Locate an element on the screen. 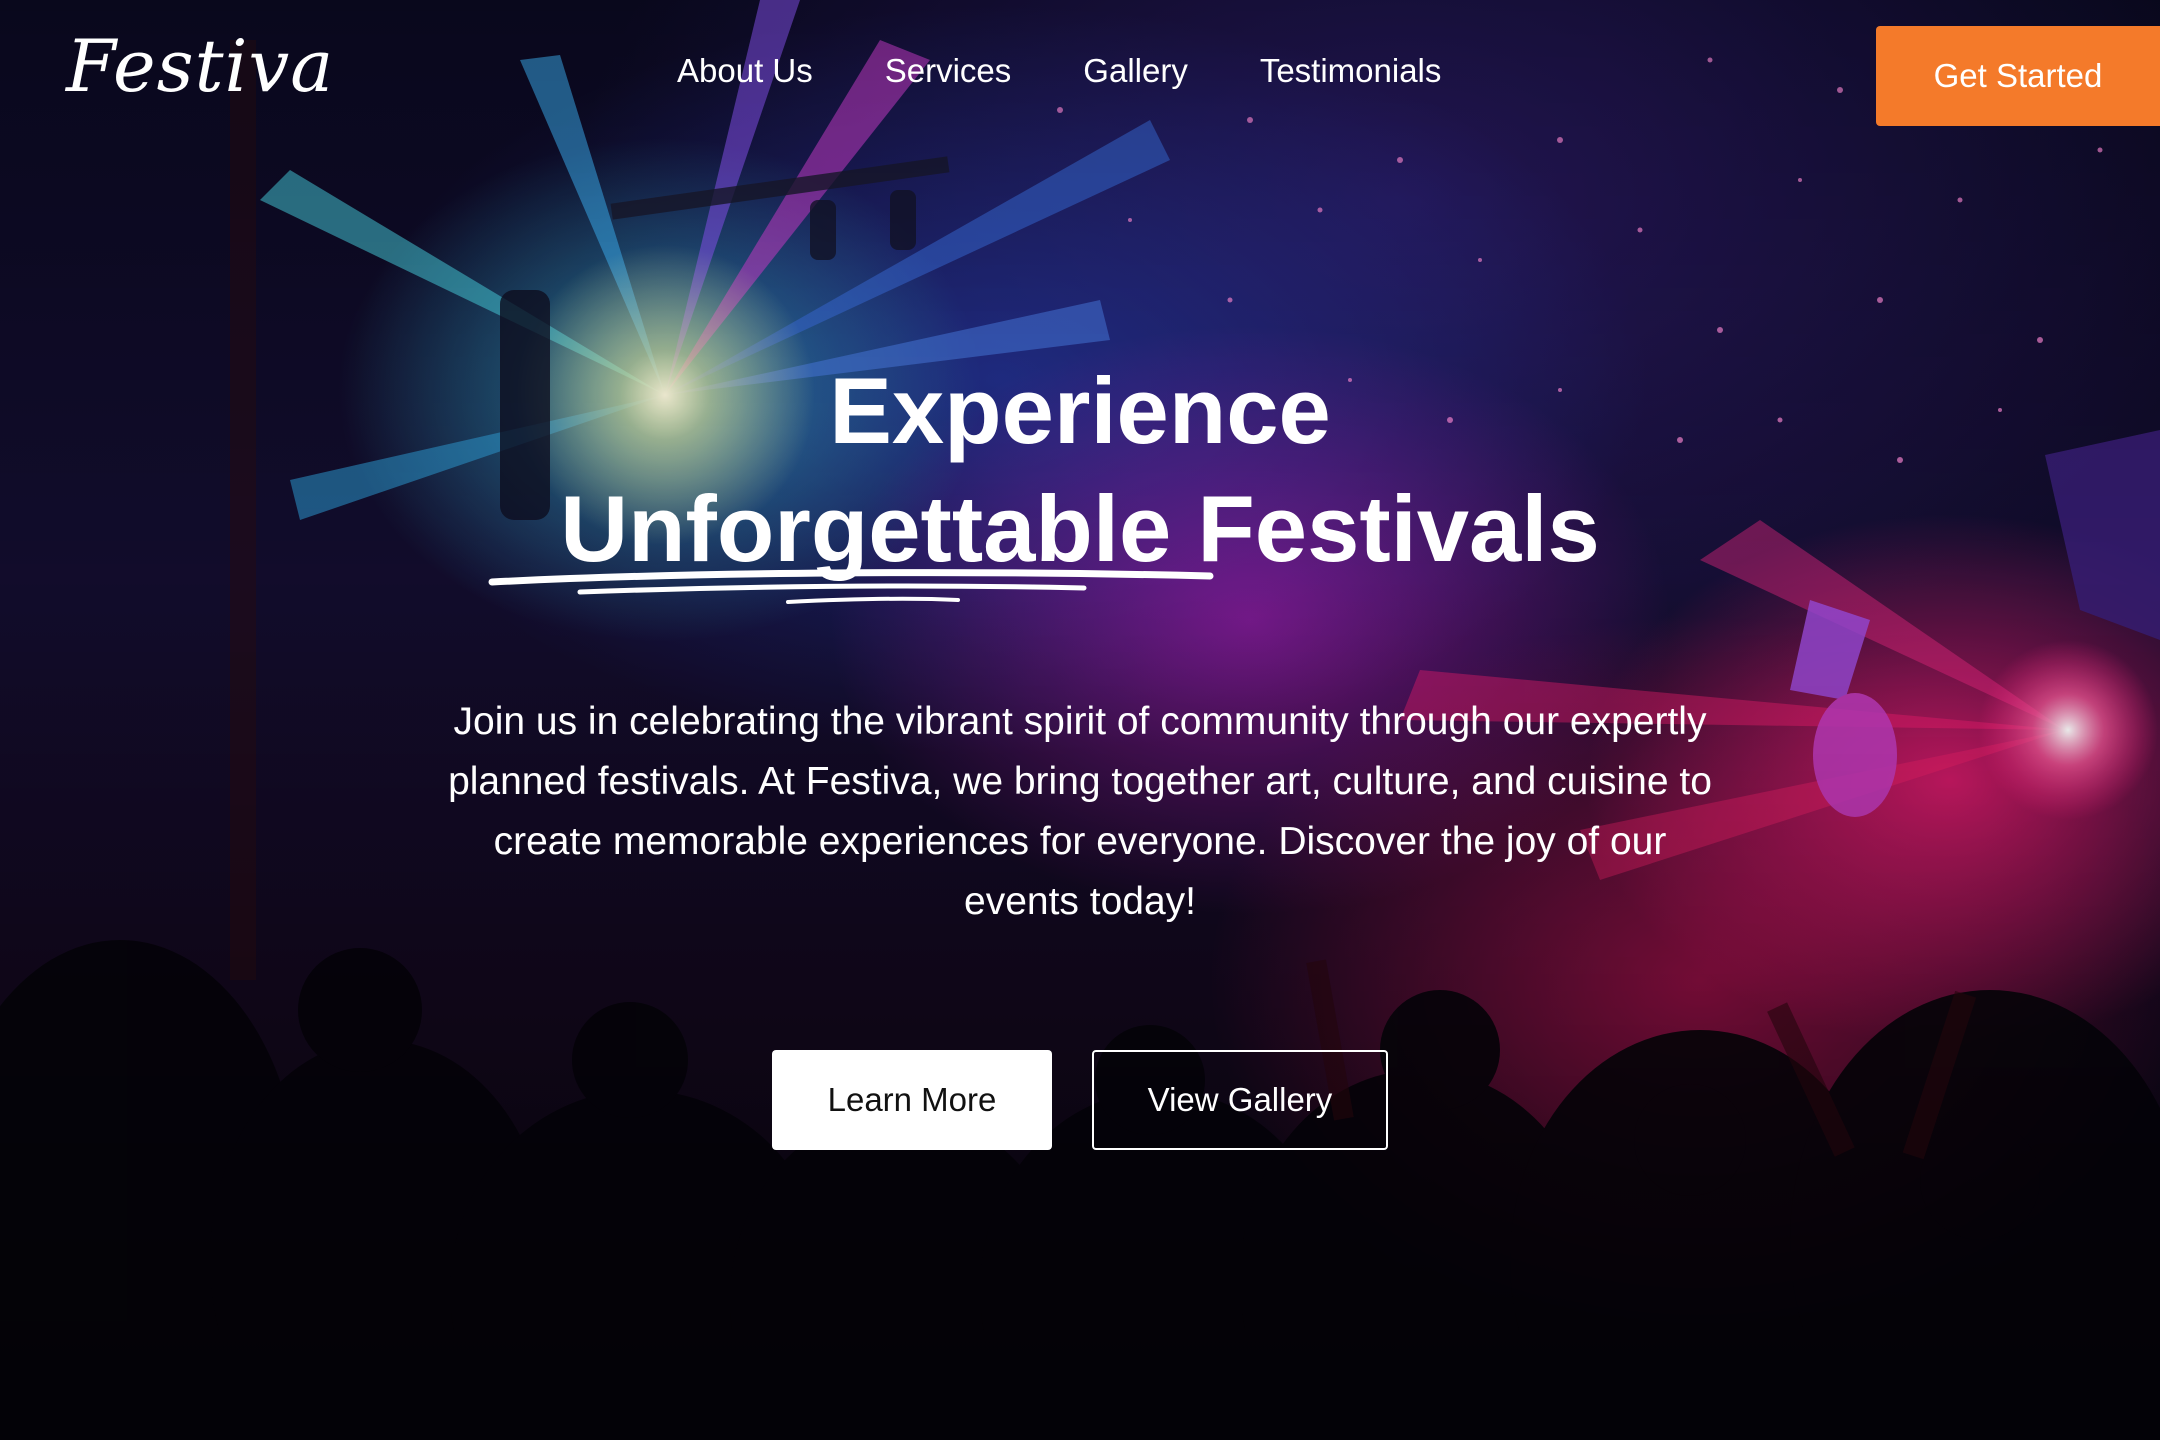 This screenshot has width=2160, height=1440. hero-headline-line1: Experience is located at coordinates (1080, 410).